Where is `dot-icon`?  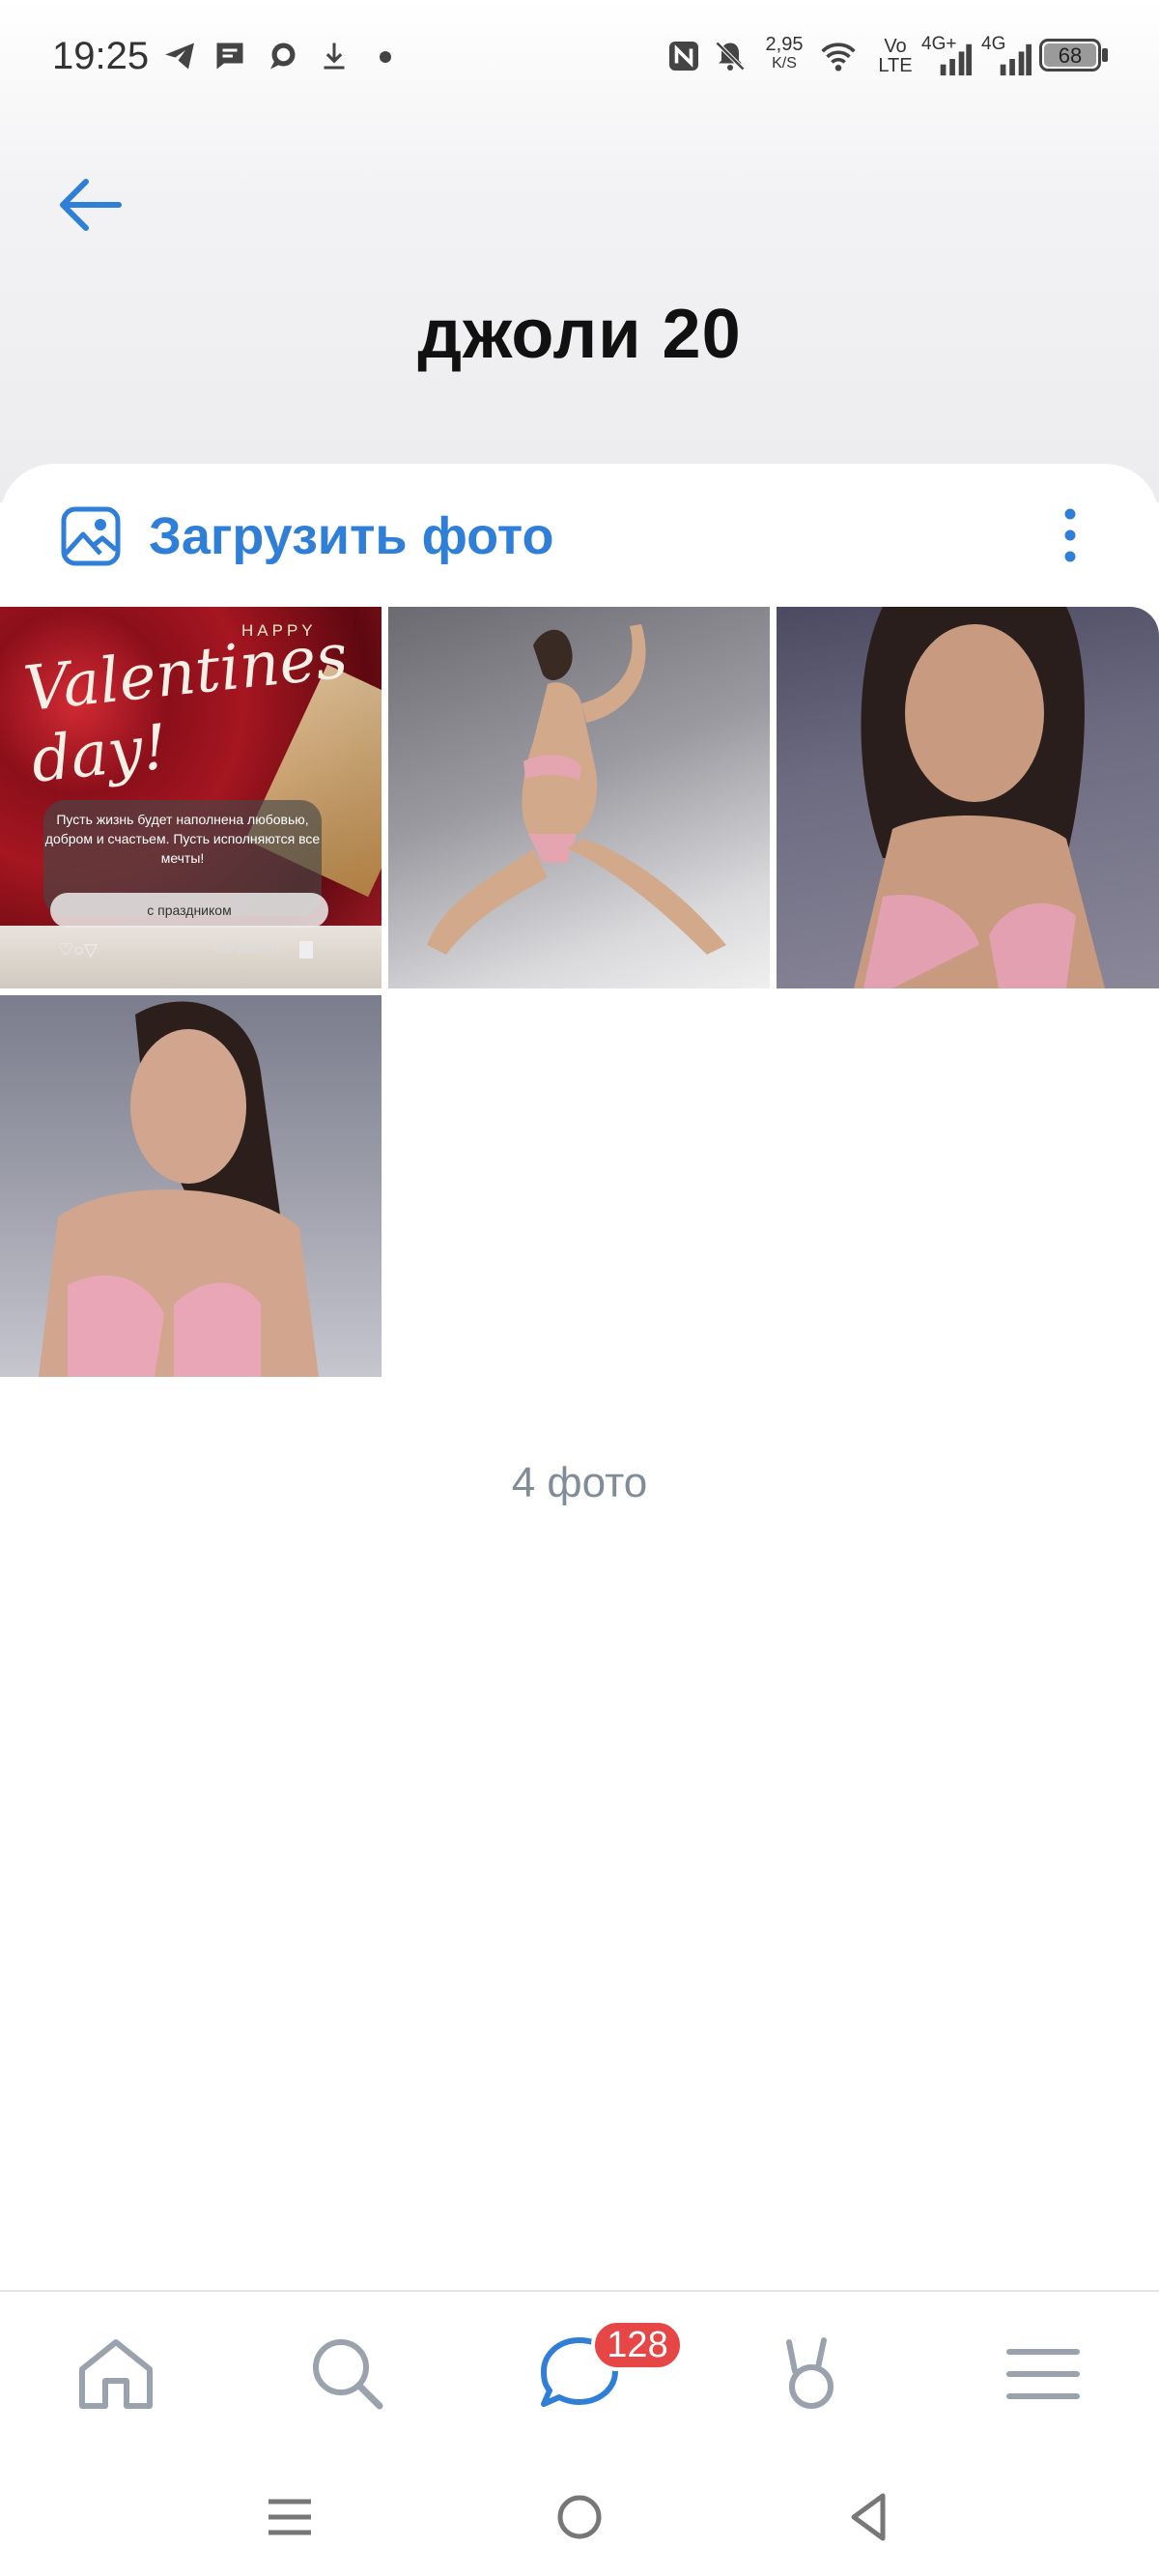 dot-icon is located at coordinates (385, 57).